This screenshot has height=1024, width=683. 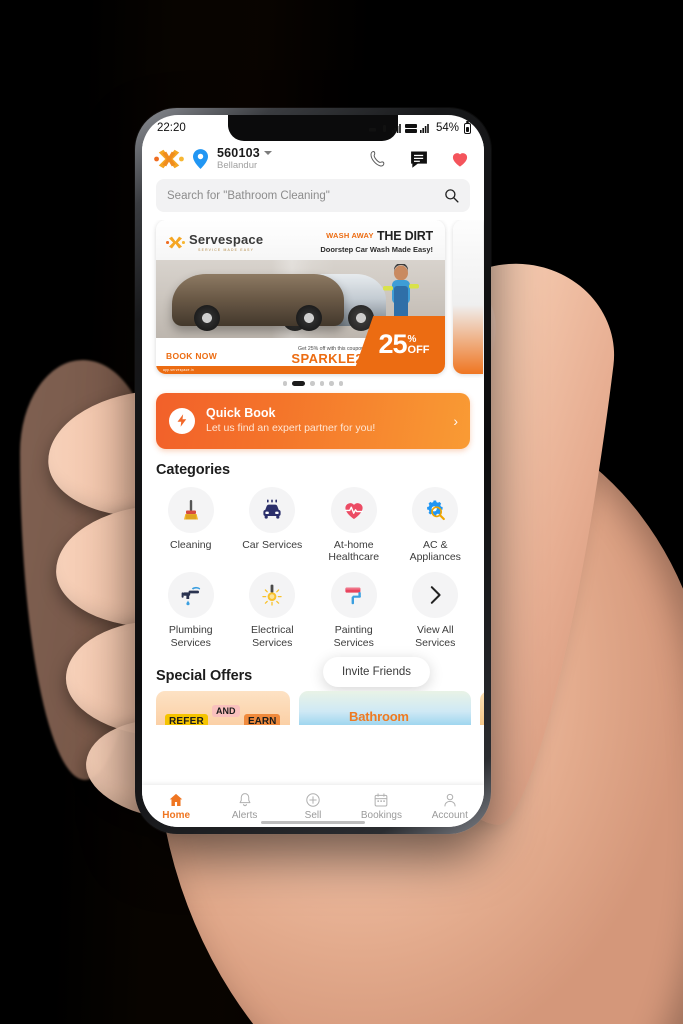 I want to click on banner-discount-off: OFF, so click(x=418, y=349).